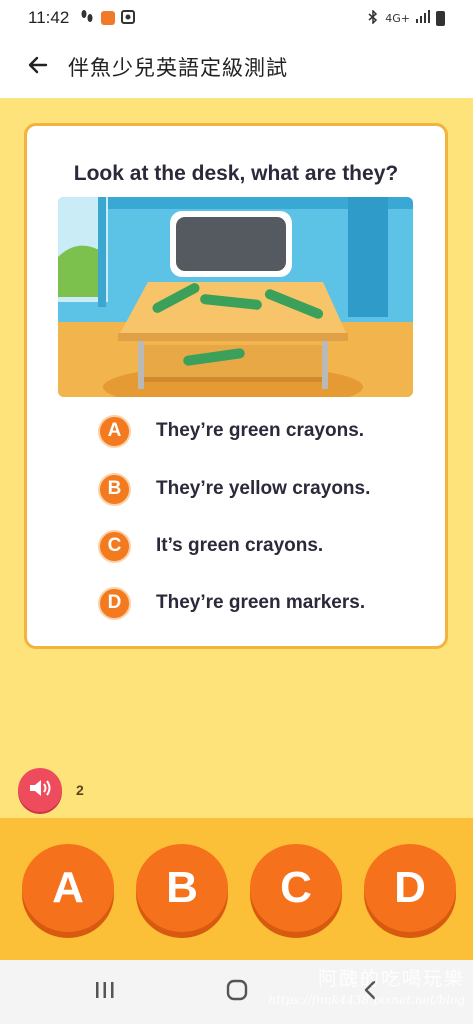 The width and height of the screenshot is (473, 1024). I want to click on signal-icon, so click(423, 18).